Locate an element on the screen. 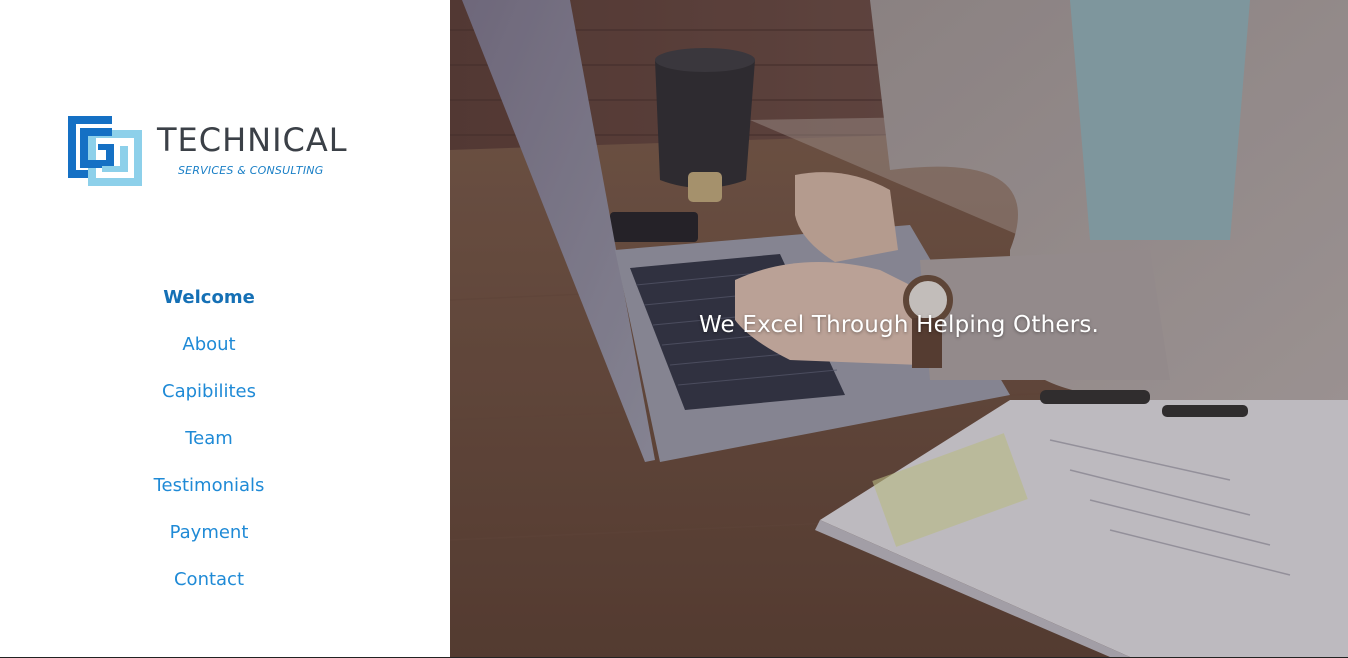 This screenshot has width=1348, height=658. nav-item-testimonials: Testimonials is located at coordinates (209, 491).